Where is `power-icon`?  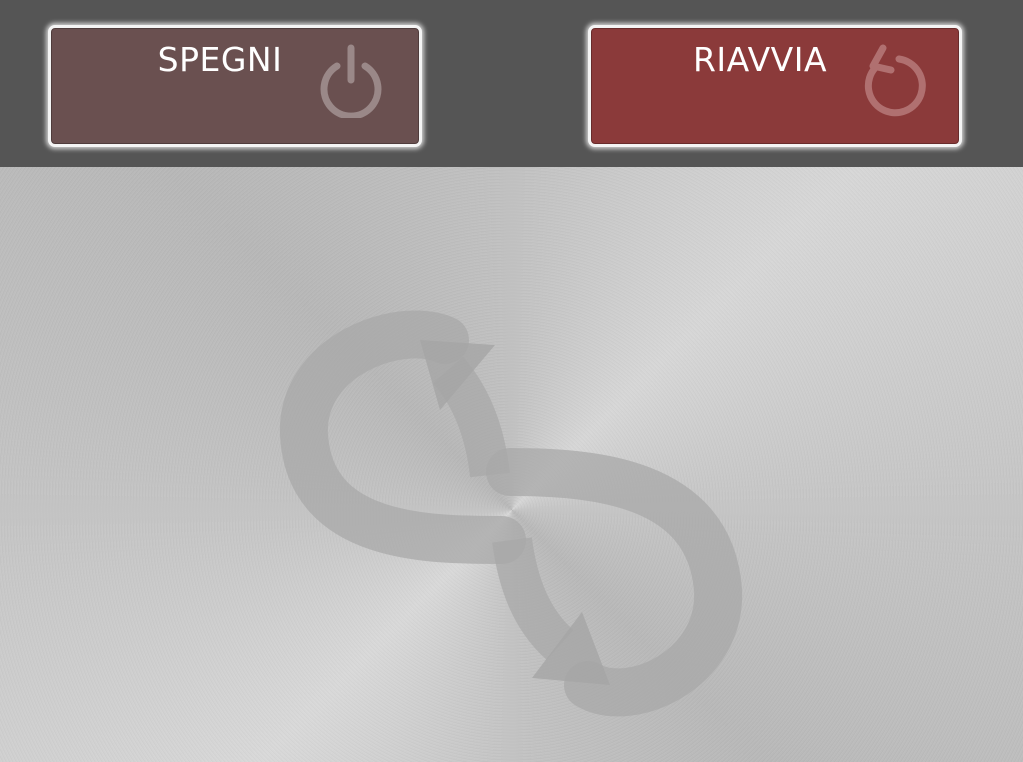
power-icon is located at coordinates (351, 81).